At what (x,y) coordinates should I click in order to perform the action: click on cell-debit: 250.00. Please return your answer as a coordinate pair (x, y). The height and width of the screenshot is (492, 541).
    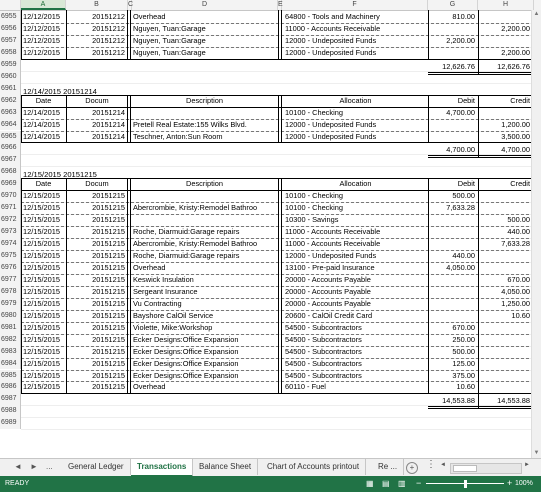
    Looking at the image, I should click on (452, 340).